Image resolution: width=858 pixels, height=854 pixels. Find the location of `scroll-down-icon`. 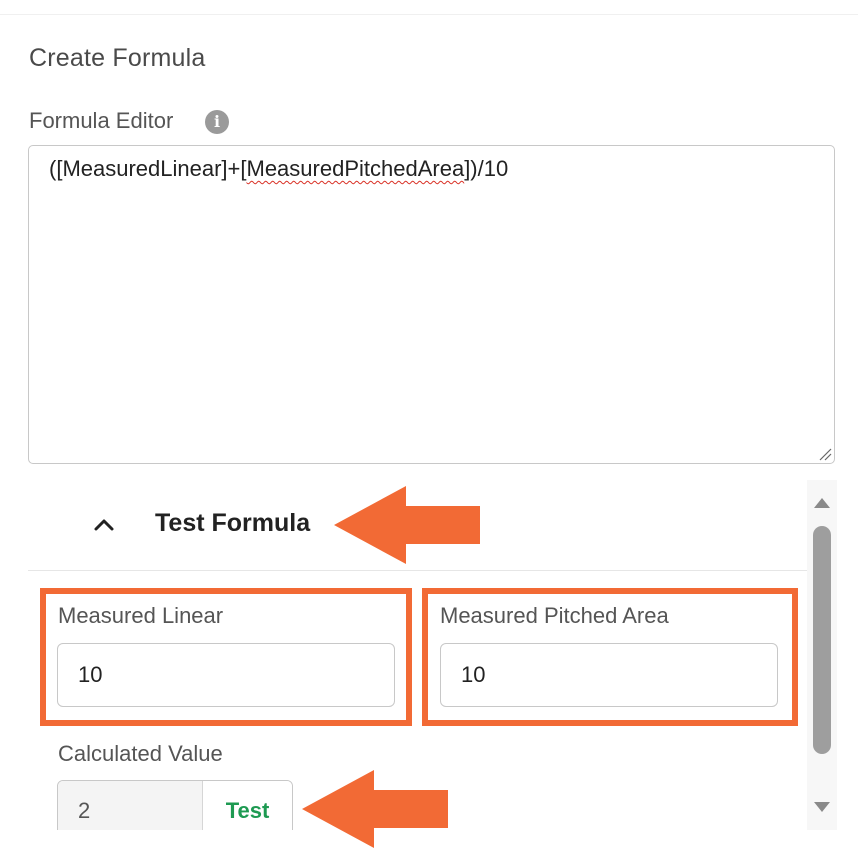

scroll-down-icon is located at coordinates (822, 807).